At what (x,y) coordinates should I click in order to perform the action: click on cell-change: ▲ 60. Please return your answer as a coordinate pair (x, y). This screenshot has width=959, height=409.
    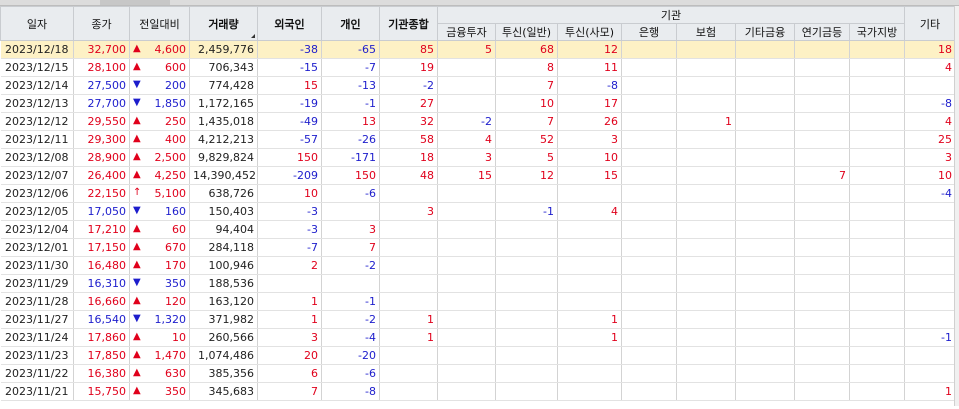
    Looking at the image, I should click on (159, 229).